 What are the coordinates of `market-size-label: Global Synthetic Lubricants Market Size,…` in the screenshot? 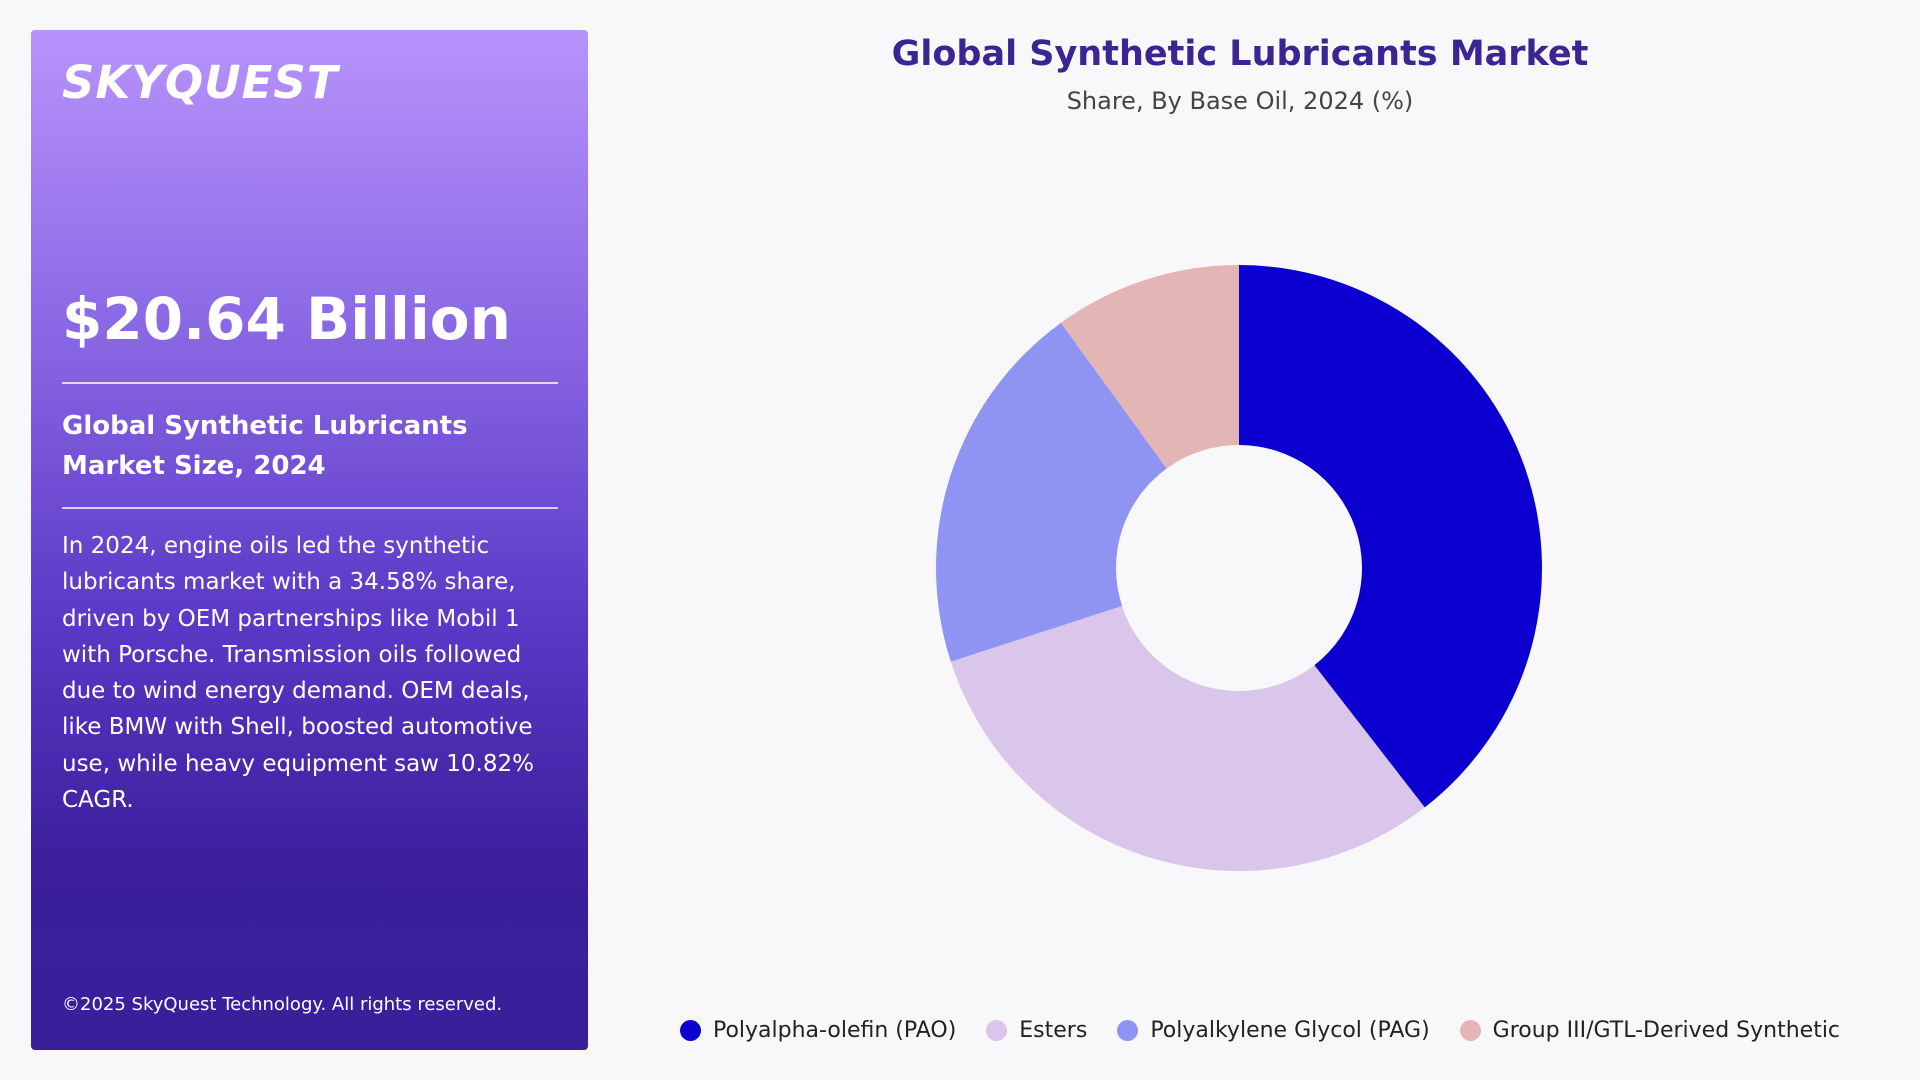 It's located at (265, 446).